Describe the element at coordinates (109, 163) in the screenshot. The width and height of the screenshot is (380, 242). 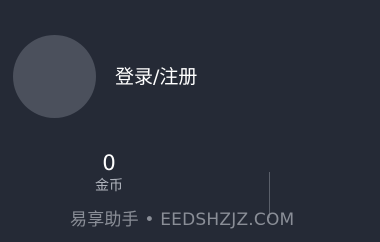
I see `coins-value: 0` at that location.